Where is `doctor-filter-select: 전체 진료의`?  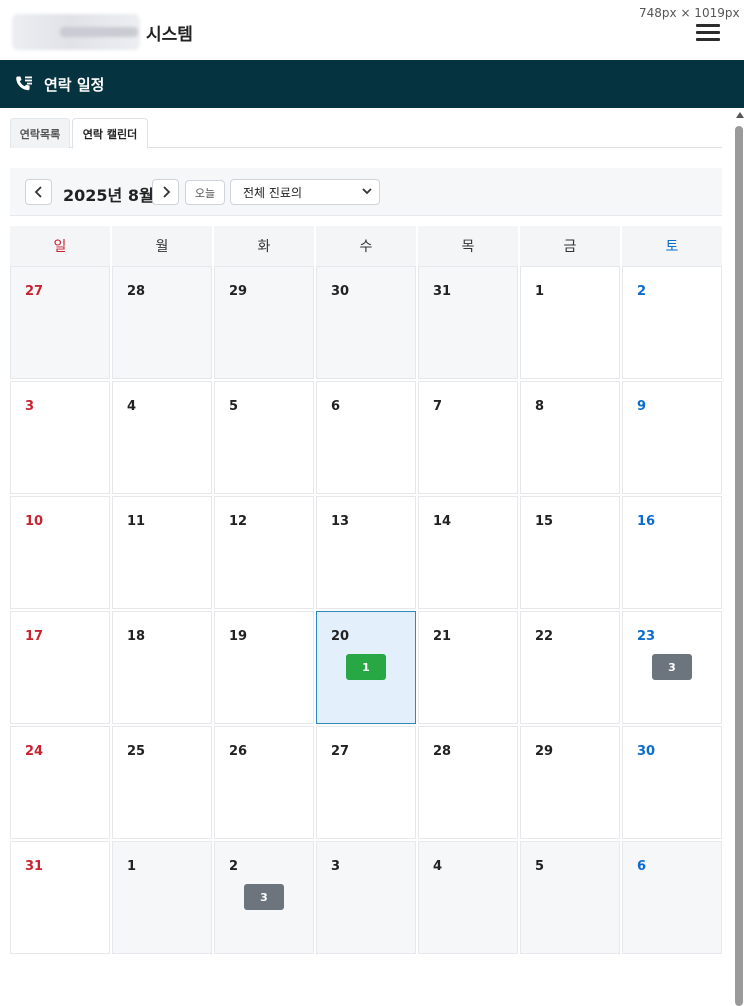
doctor-filter-select: 전체 진료의 is located at coordinates (305, 192).